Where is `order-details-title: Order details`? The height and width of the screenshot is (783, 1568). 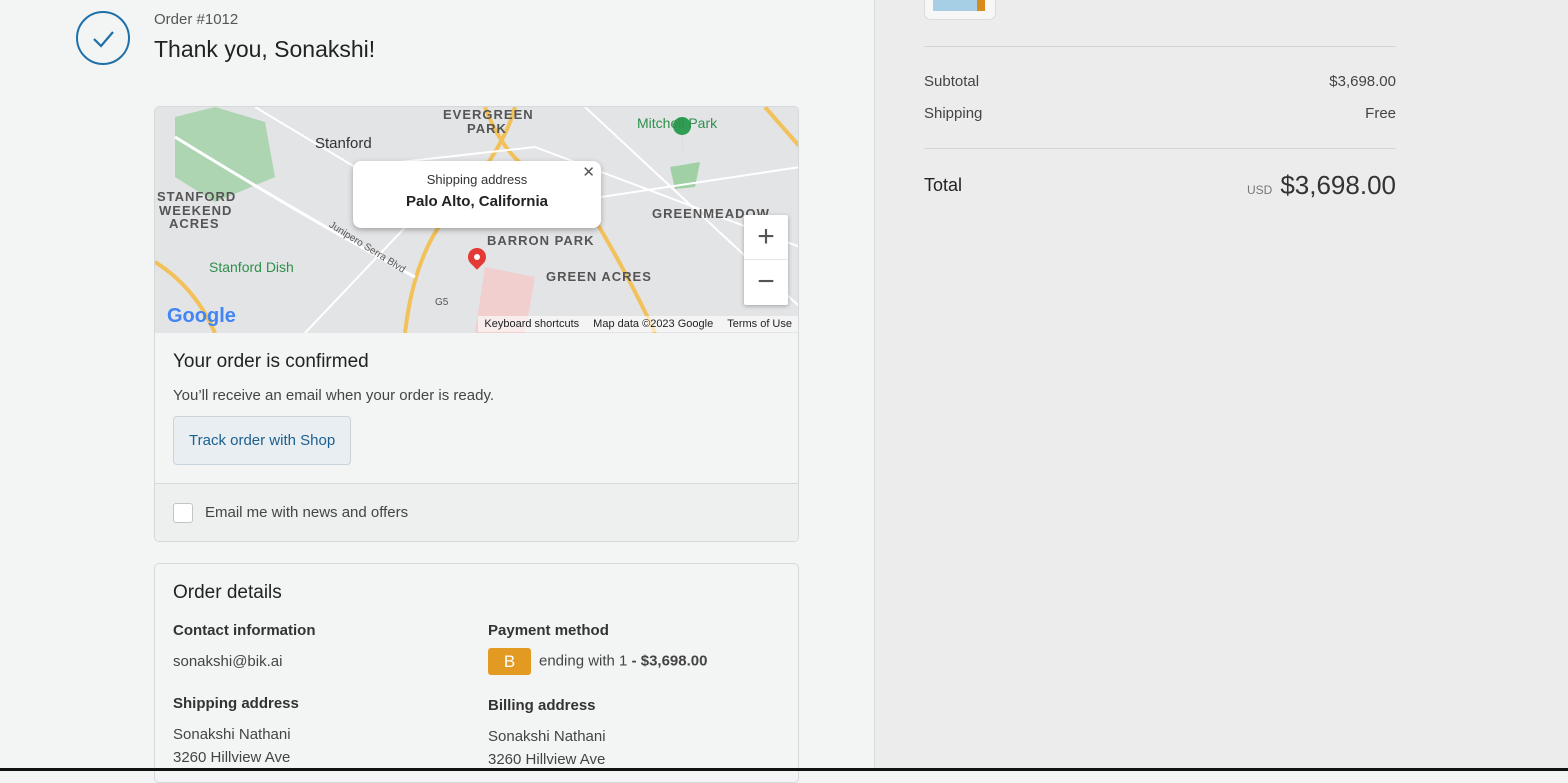 order-details-title: Order details is located at coordinates (227, 592).